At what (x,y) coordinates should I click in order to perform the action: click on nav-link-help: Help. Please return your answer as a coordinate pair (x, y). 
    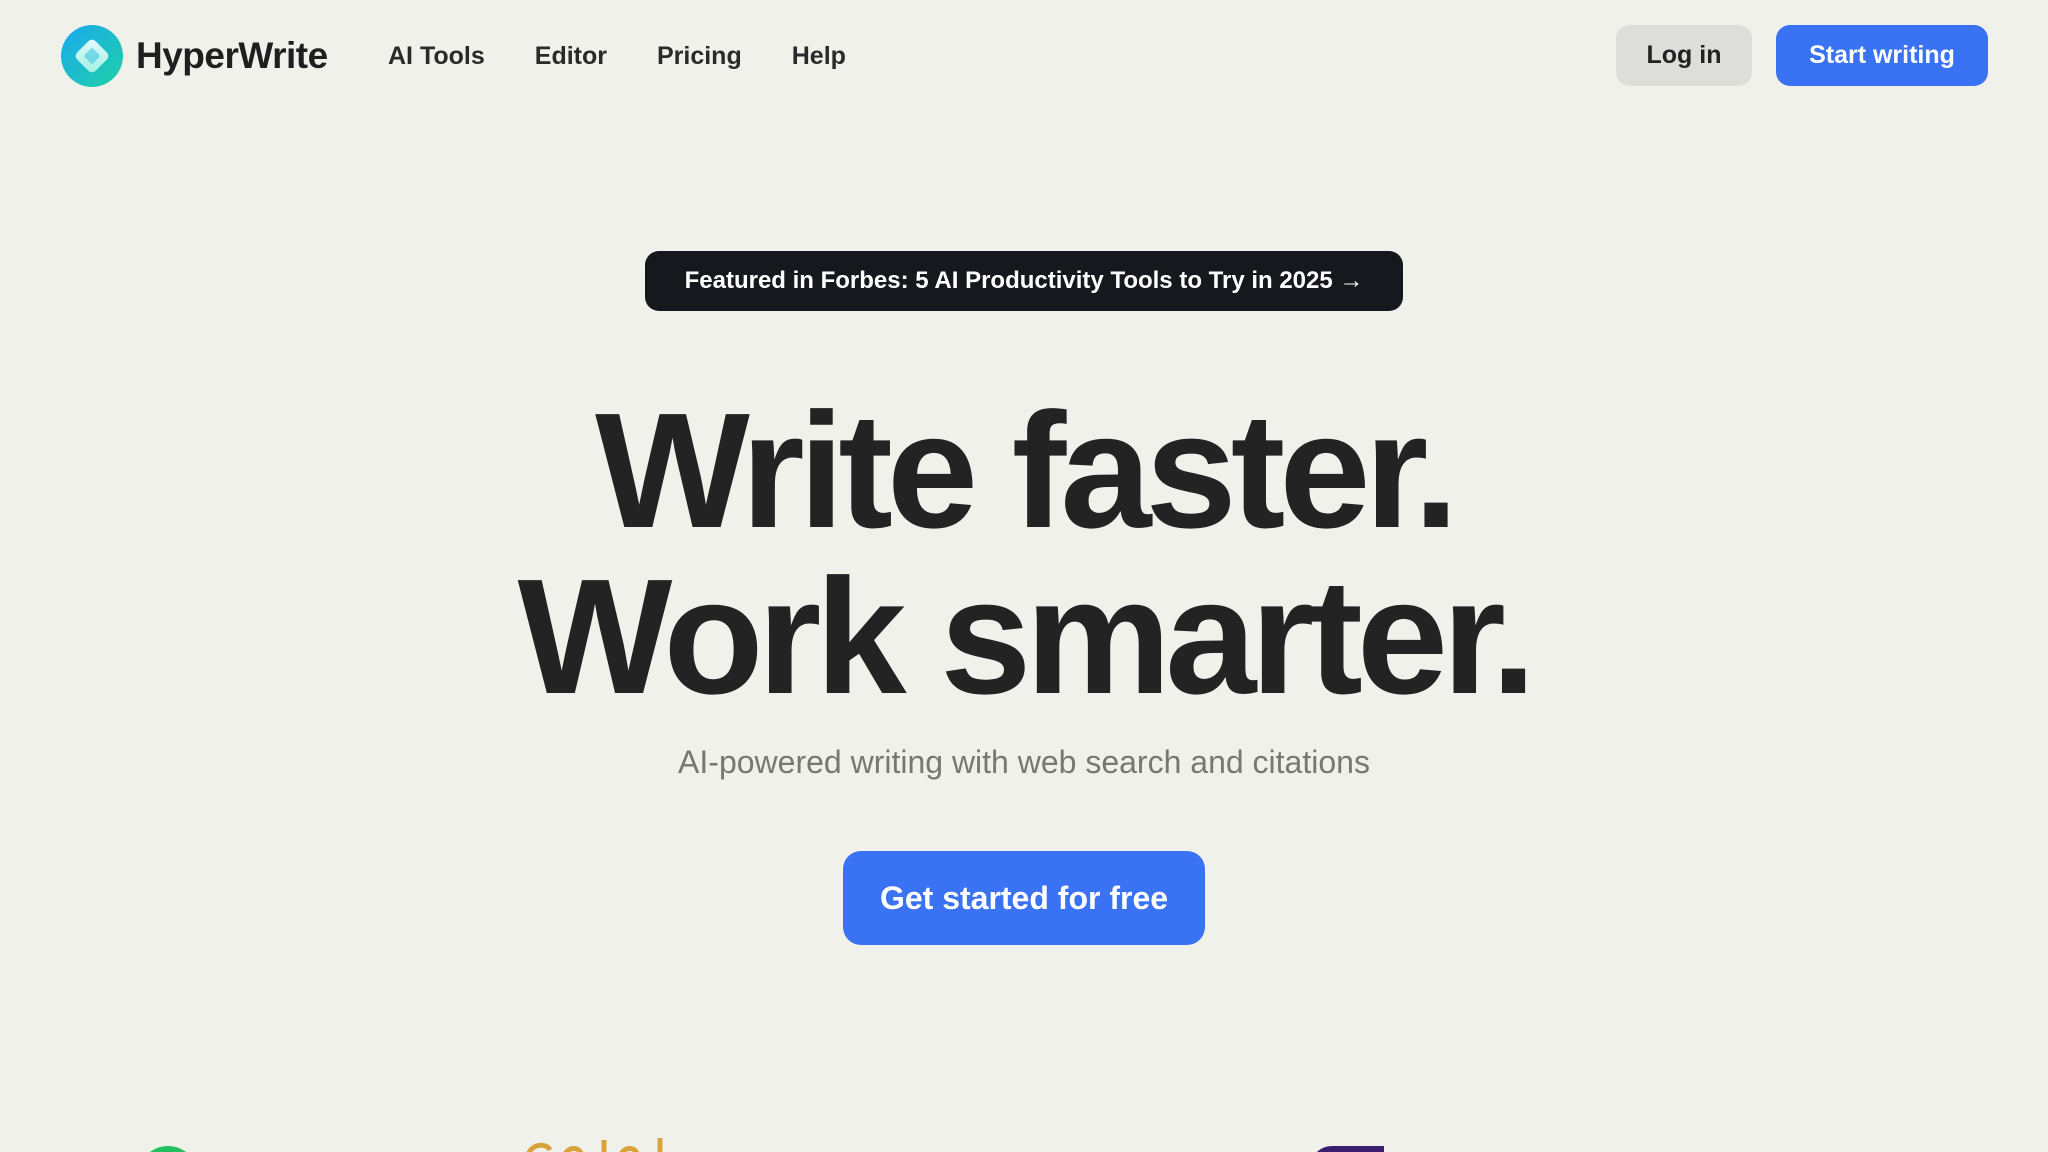
    Looking at the image, I should click on (819, 56).